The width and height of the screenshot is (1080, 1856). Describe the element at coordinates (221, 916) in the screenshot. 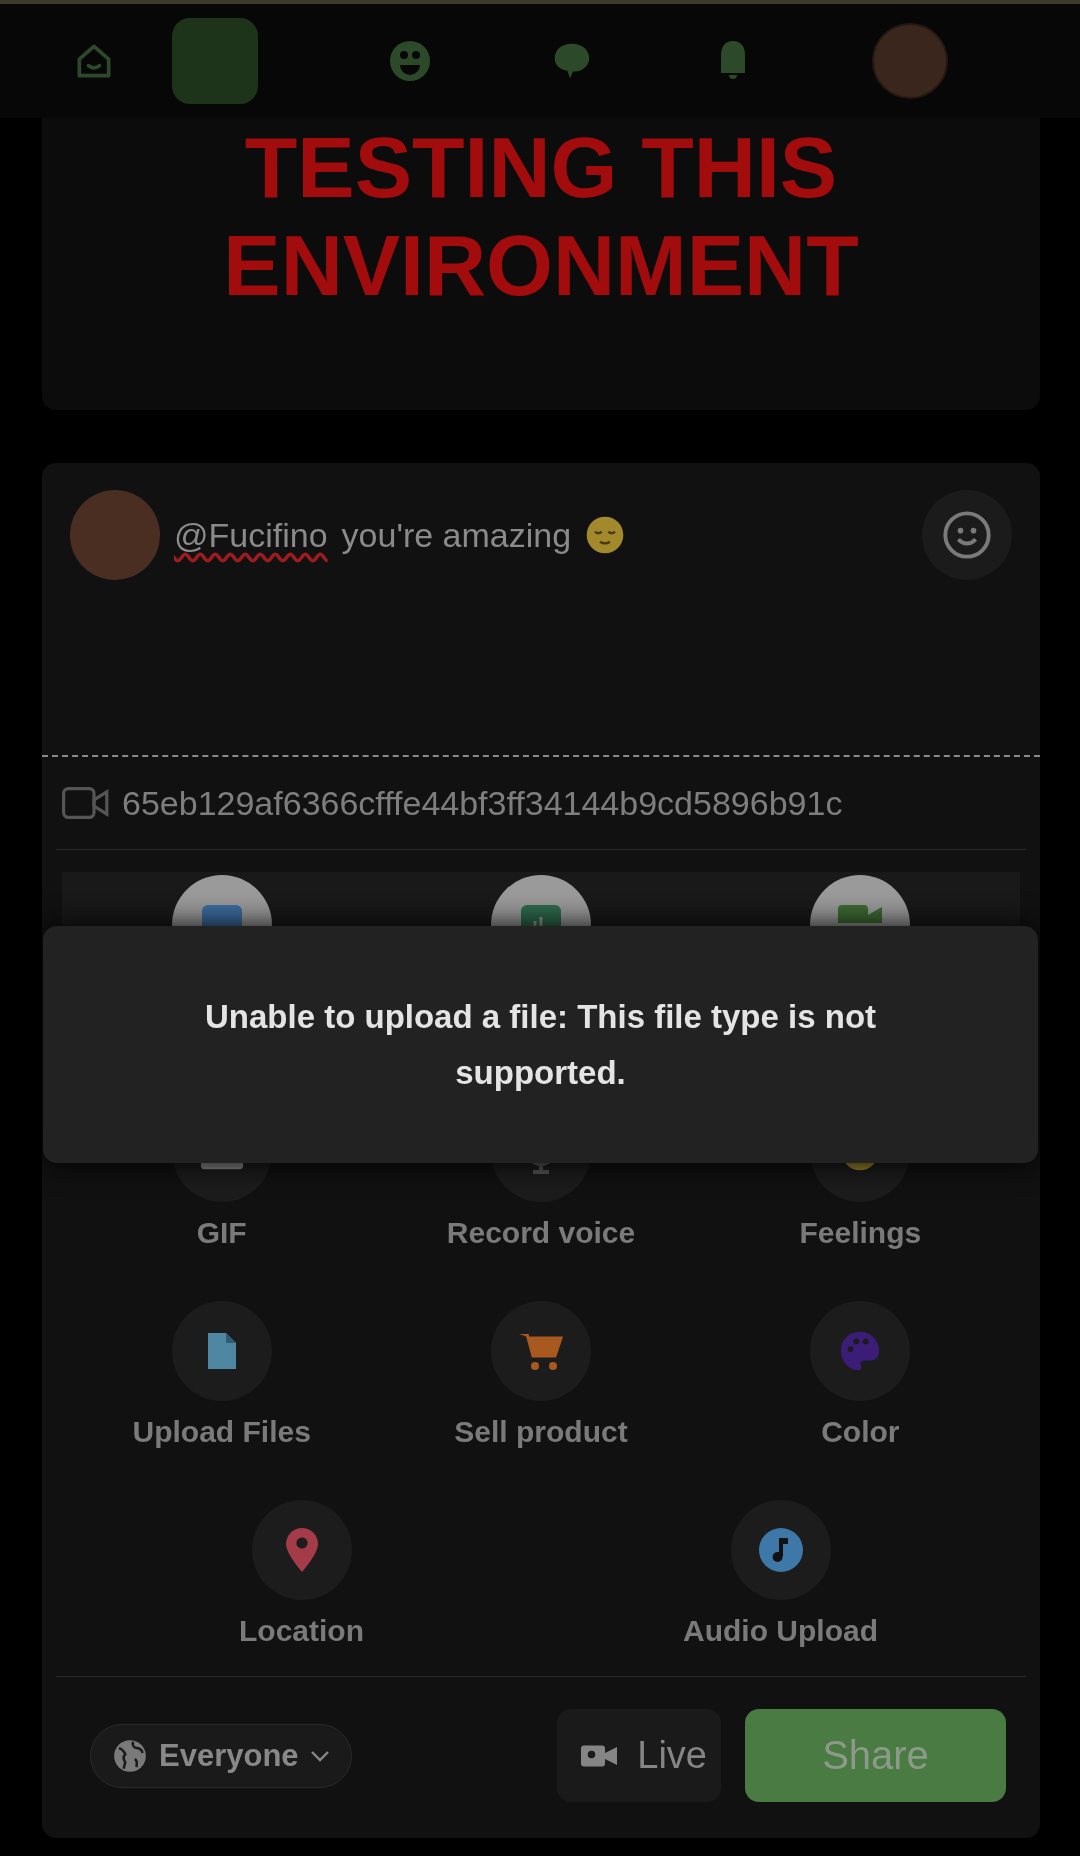

I see `image-icon` at that location.